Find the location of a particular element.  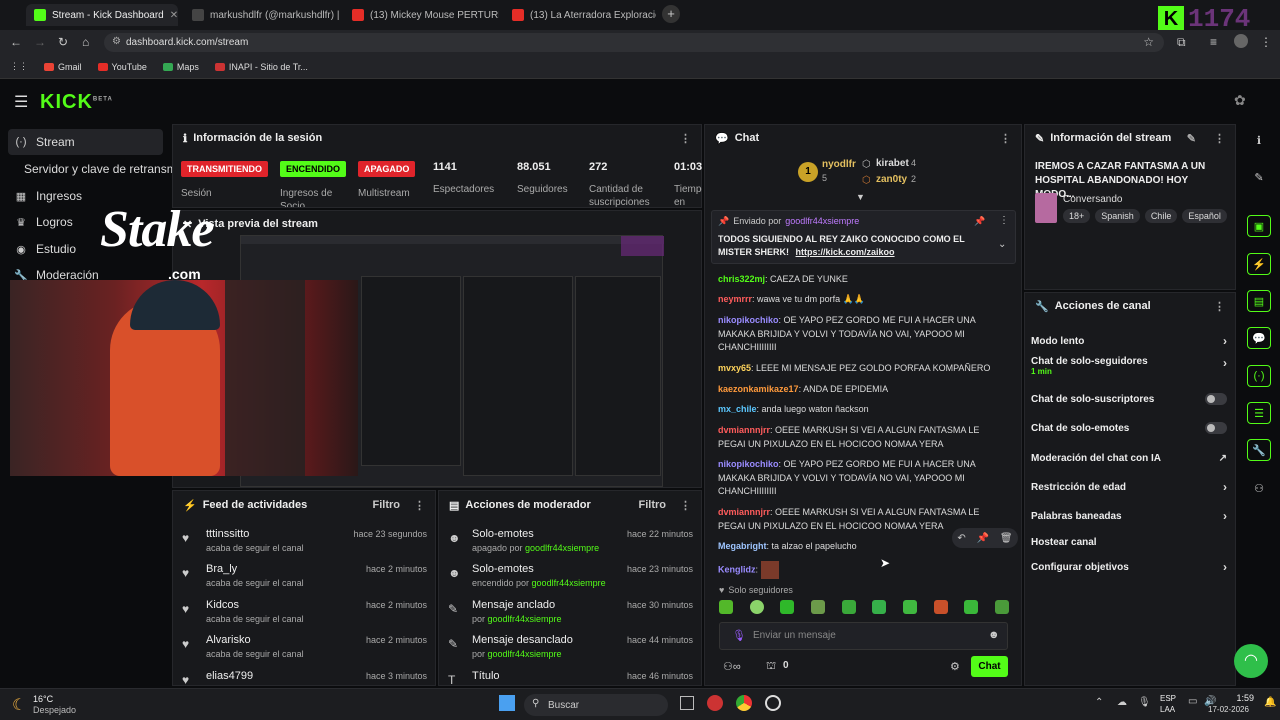

unpin-icon: 📌 is located at coordinates (979, 221).